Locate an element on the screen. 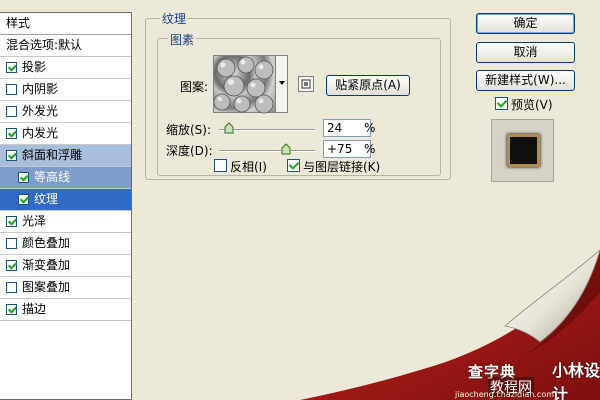 This screenshot has width=600, height=400. link-with-layer-checkbox is located at coordinates (293, 165).